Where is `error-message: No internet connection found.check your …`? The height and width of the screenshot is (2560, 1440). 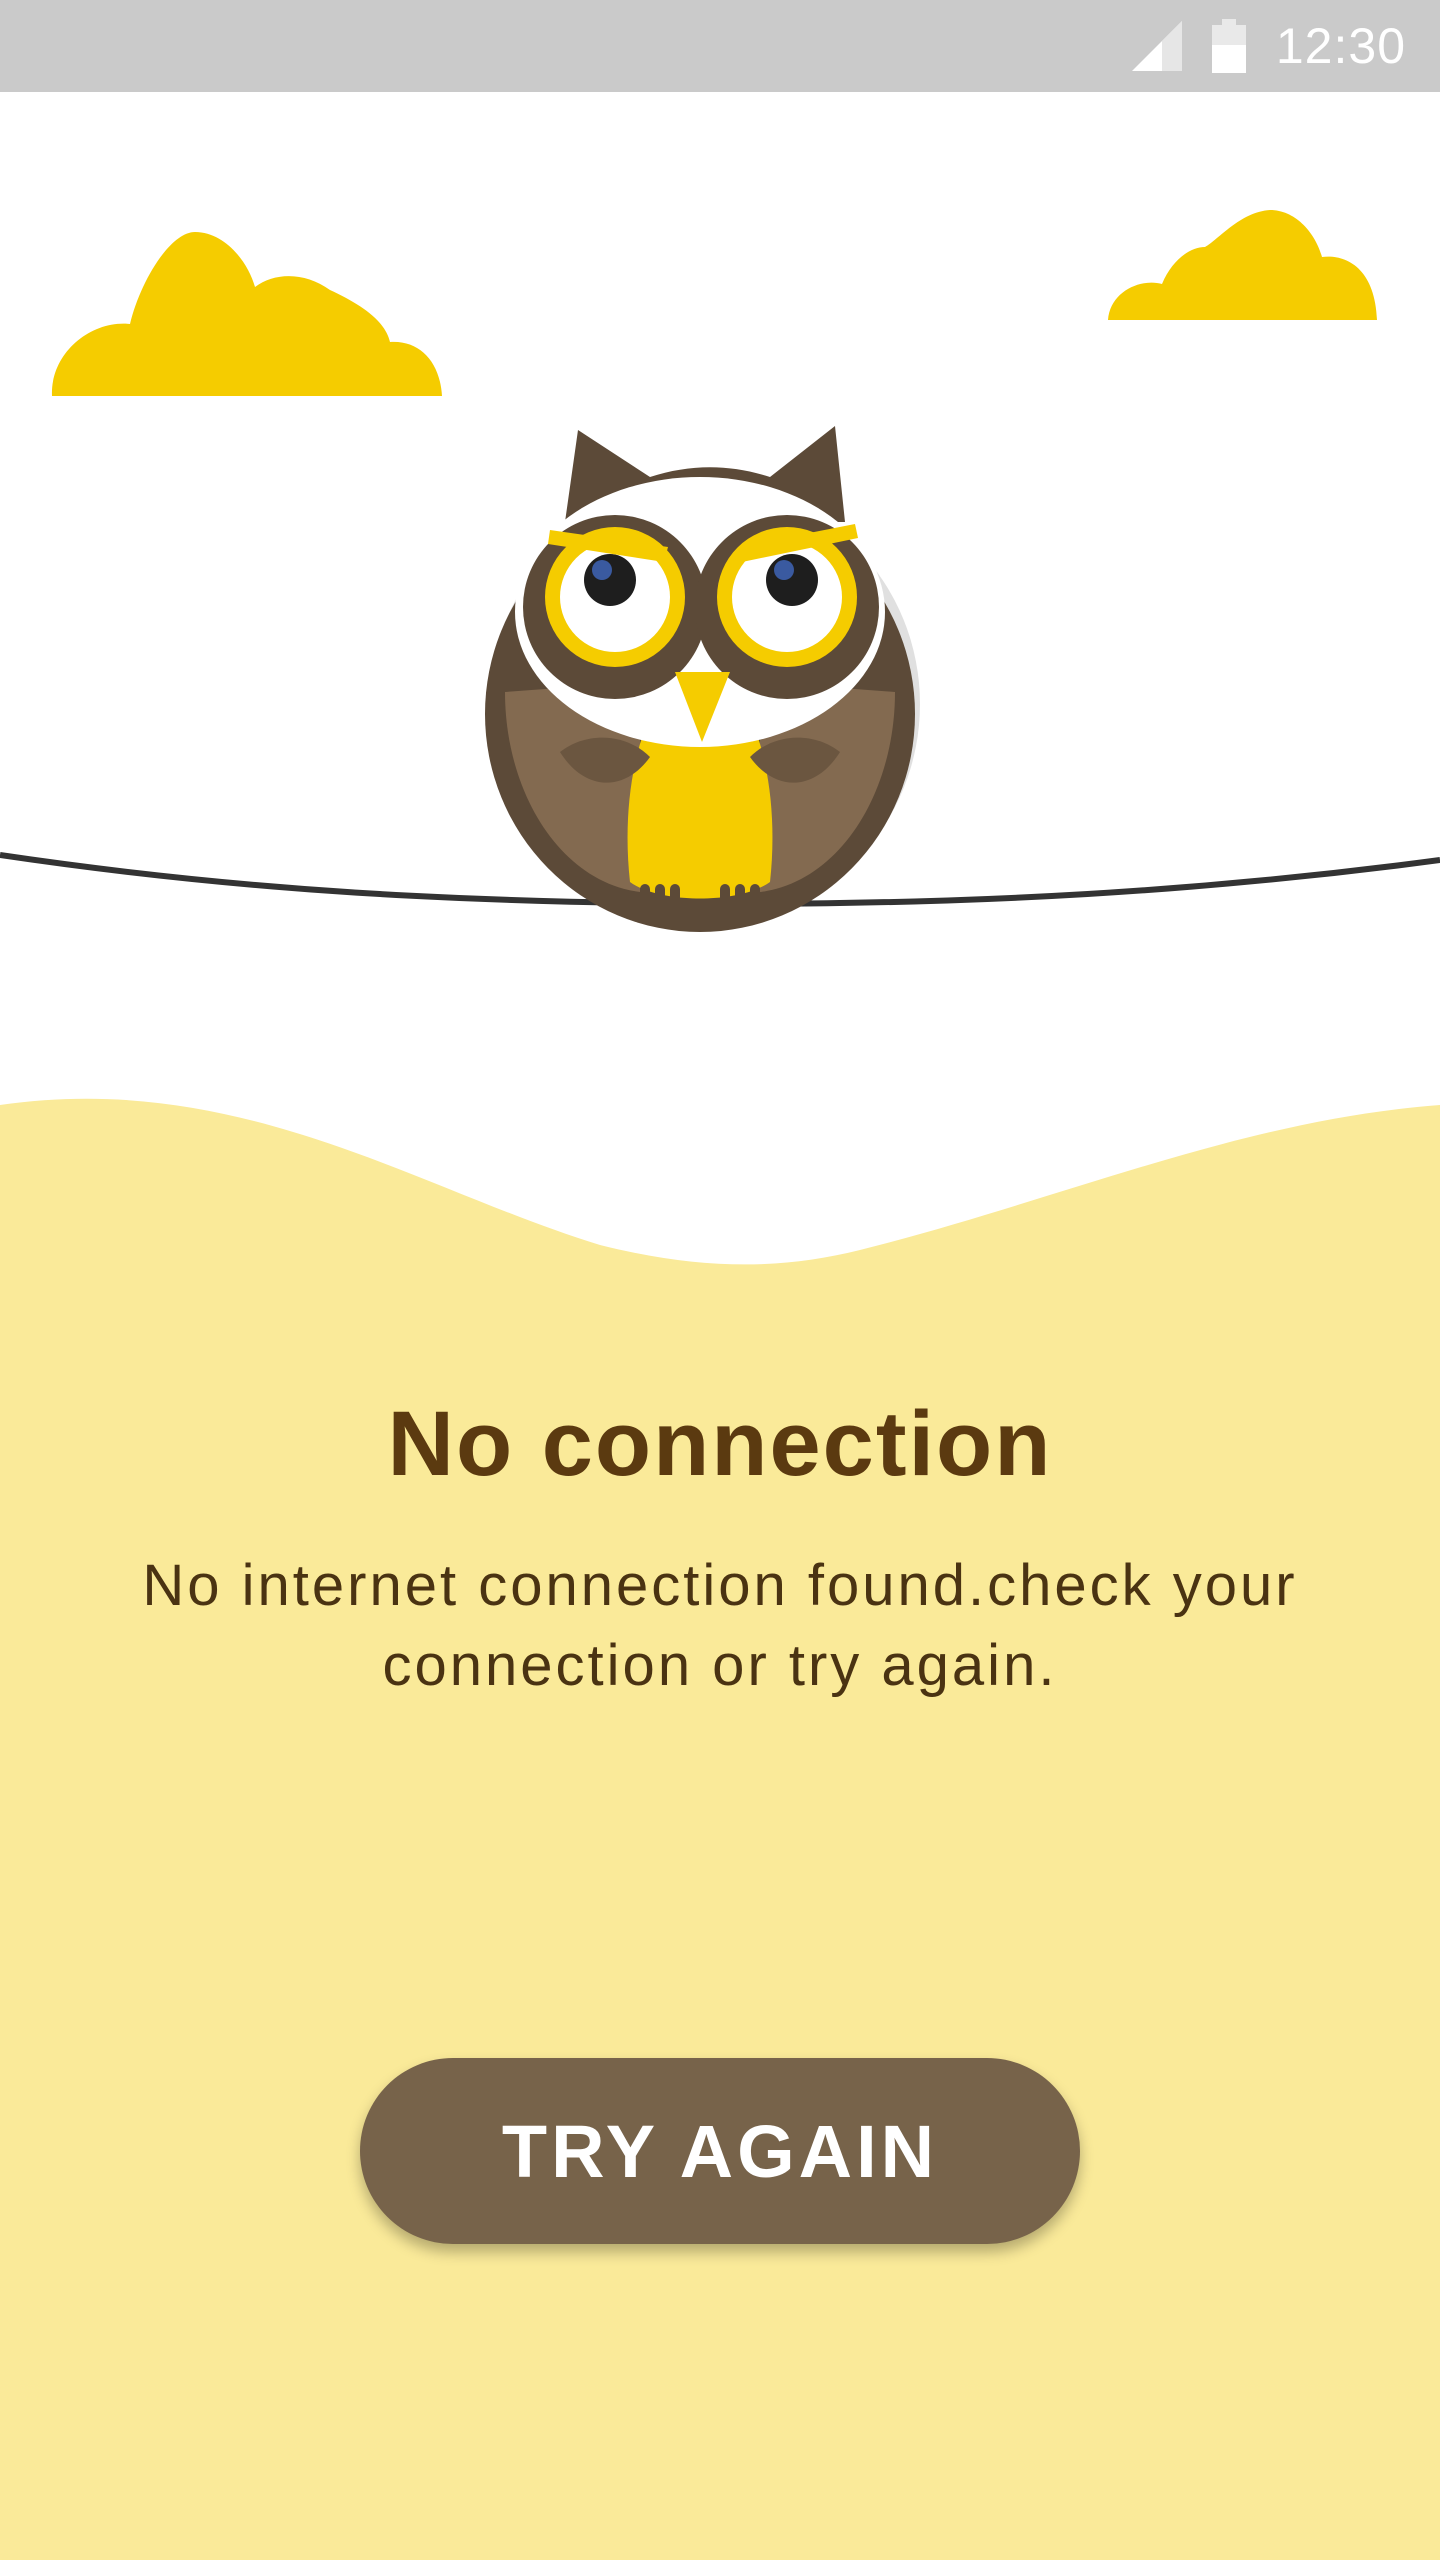 error-message: No internet connection found.check your … is located at coordinates (720, 1625).